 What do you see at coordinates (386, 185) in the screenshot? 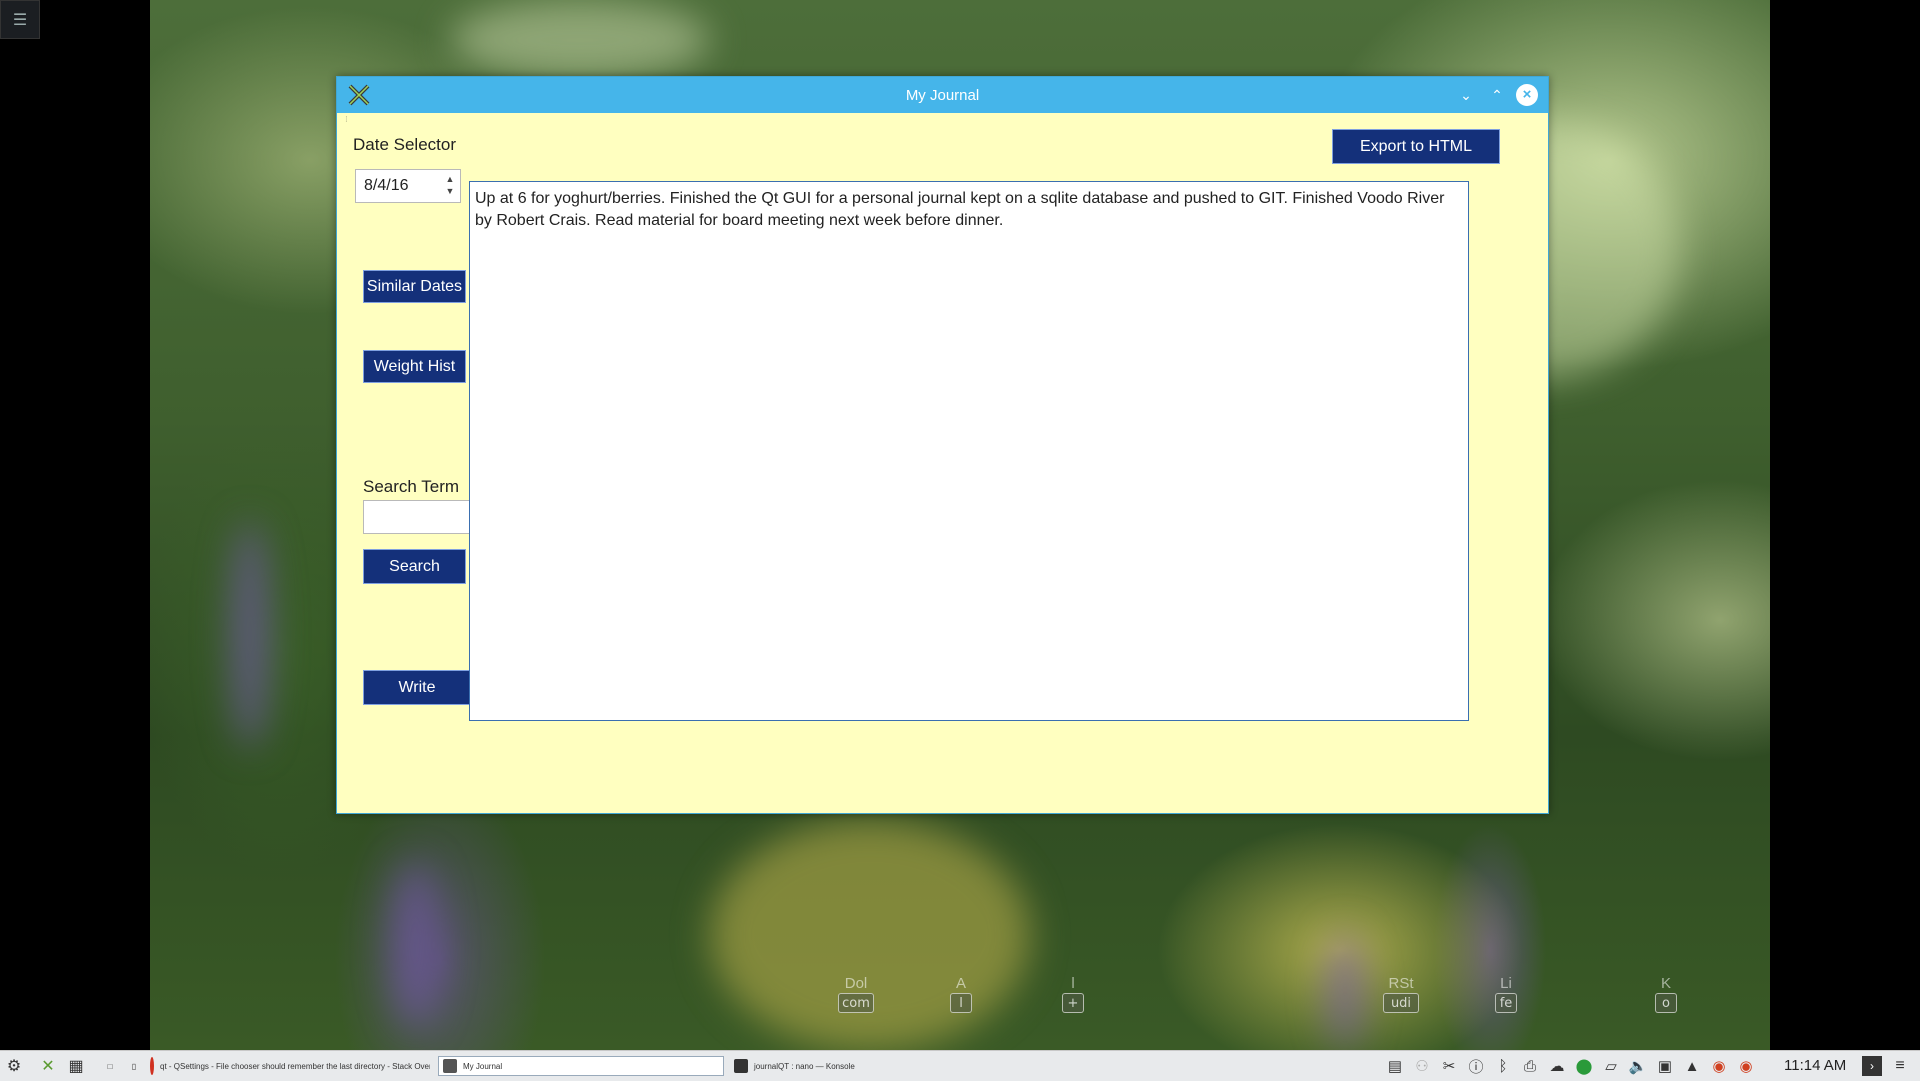
I see `date-value: 8/4/16` at bounding box center [386, 185].